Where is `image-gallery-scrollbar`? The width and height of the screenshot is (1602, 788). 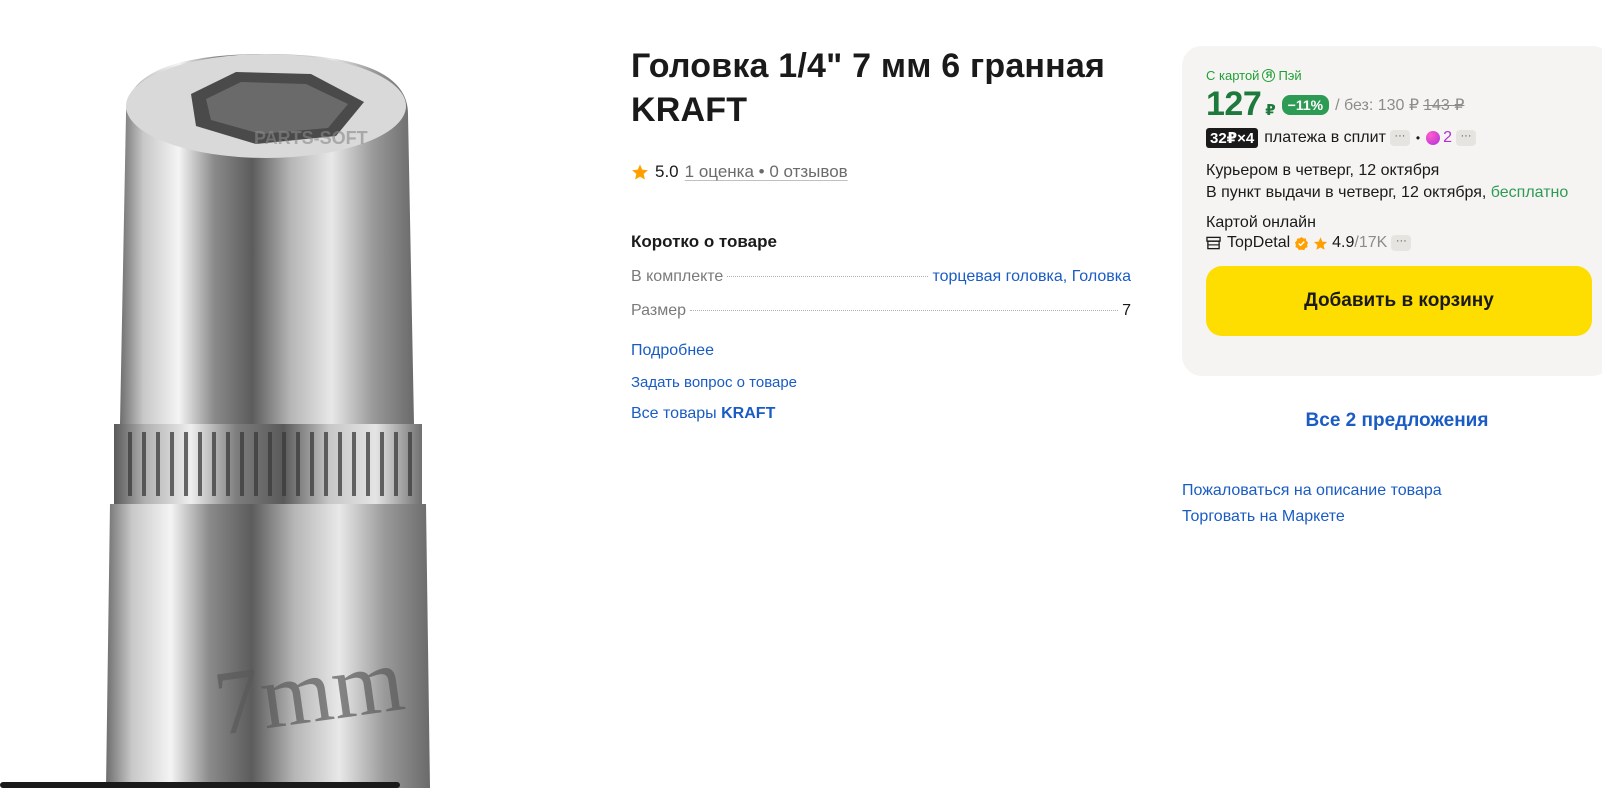
image-gallery-scrollbar is located at coordinates (200, 785).